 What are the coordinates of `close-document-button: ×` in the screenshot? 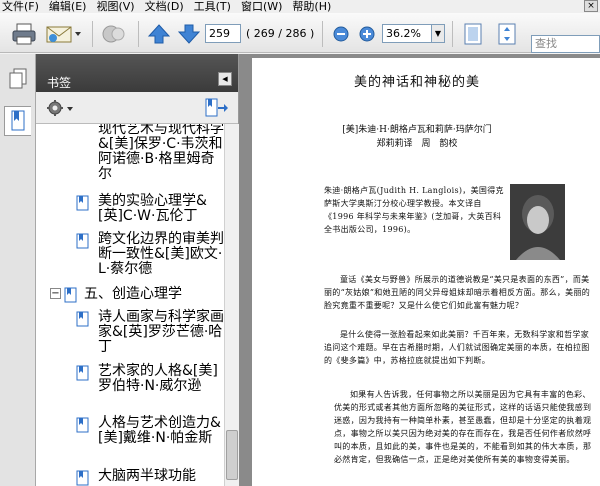 It's located at (591, 6).